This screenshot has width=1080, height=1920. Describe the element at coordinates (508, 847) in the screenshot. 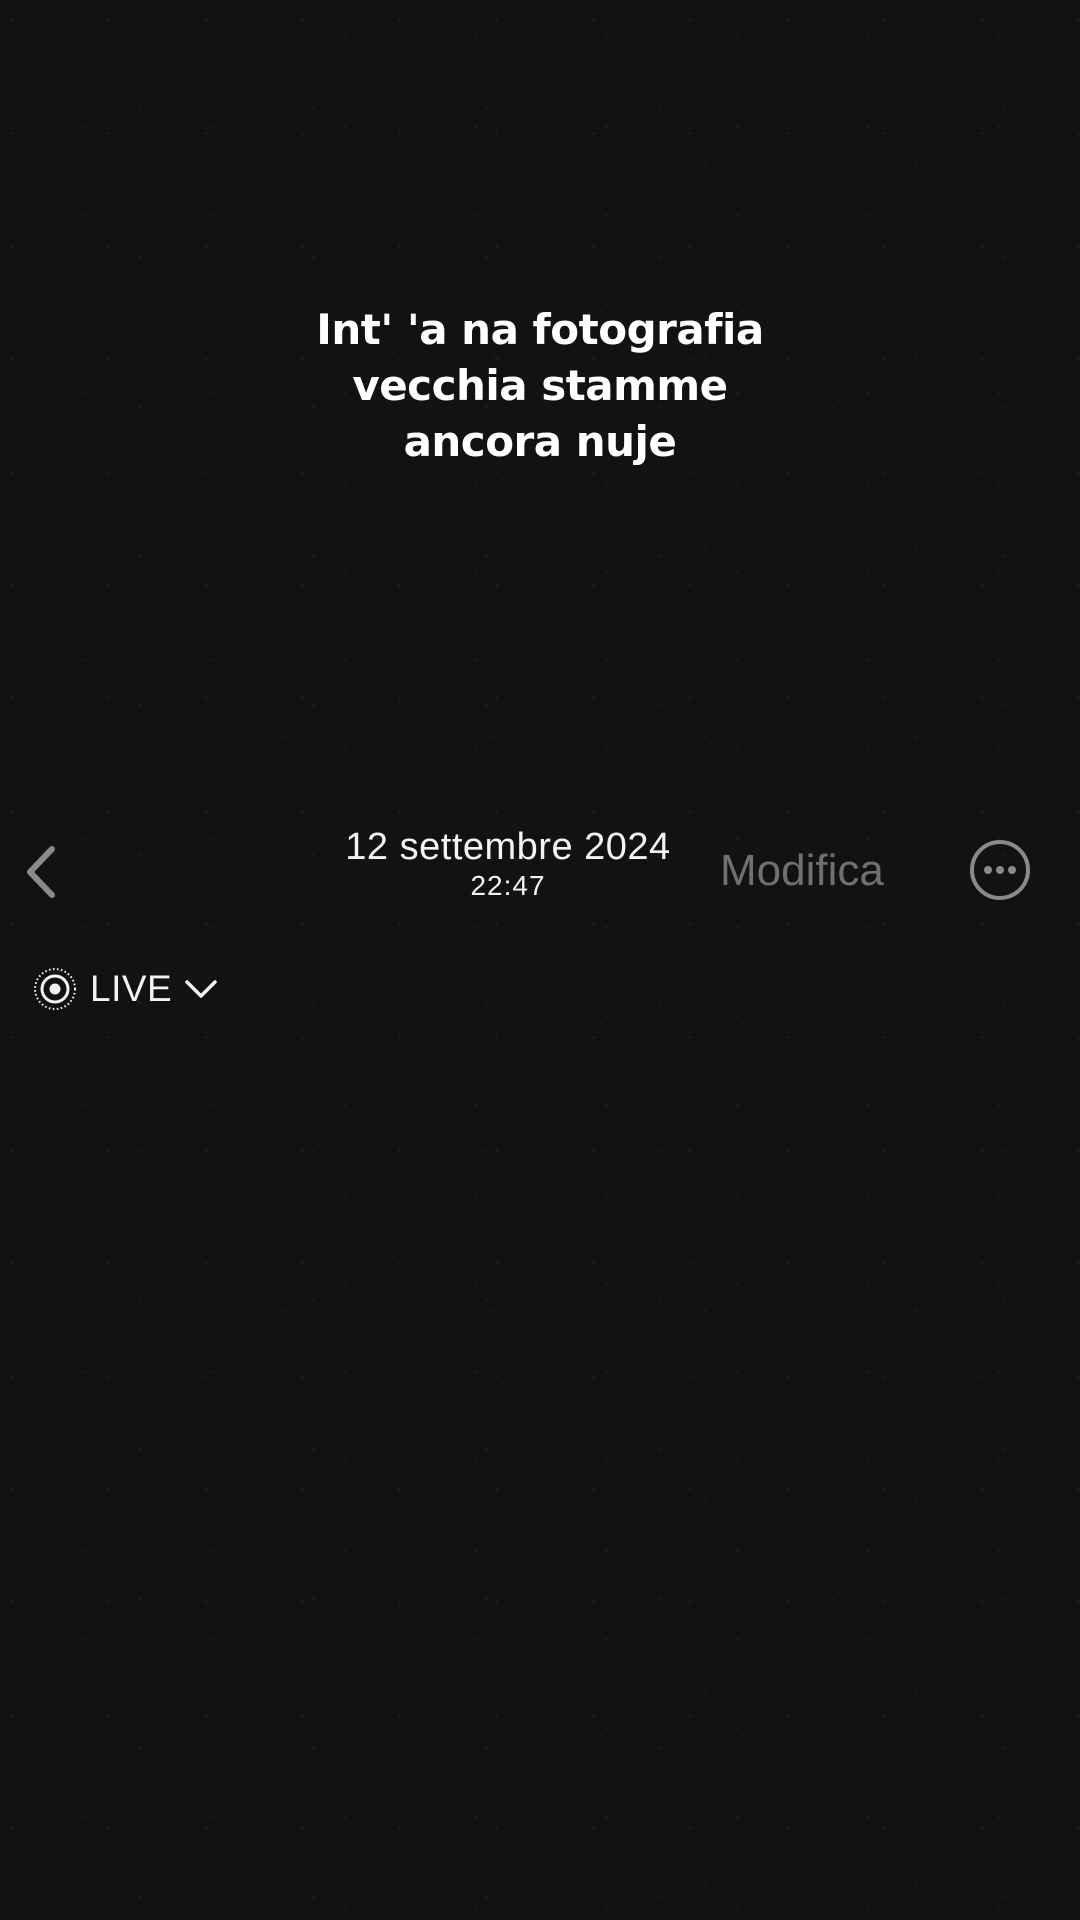

I see `photo-date: 12 settembre 2024` at that location.